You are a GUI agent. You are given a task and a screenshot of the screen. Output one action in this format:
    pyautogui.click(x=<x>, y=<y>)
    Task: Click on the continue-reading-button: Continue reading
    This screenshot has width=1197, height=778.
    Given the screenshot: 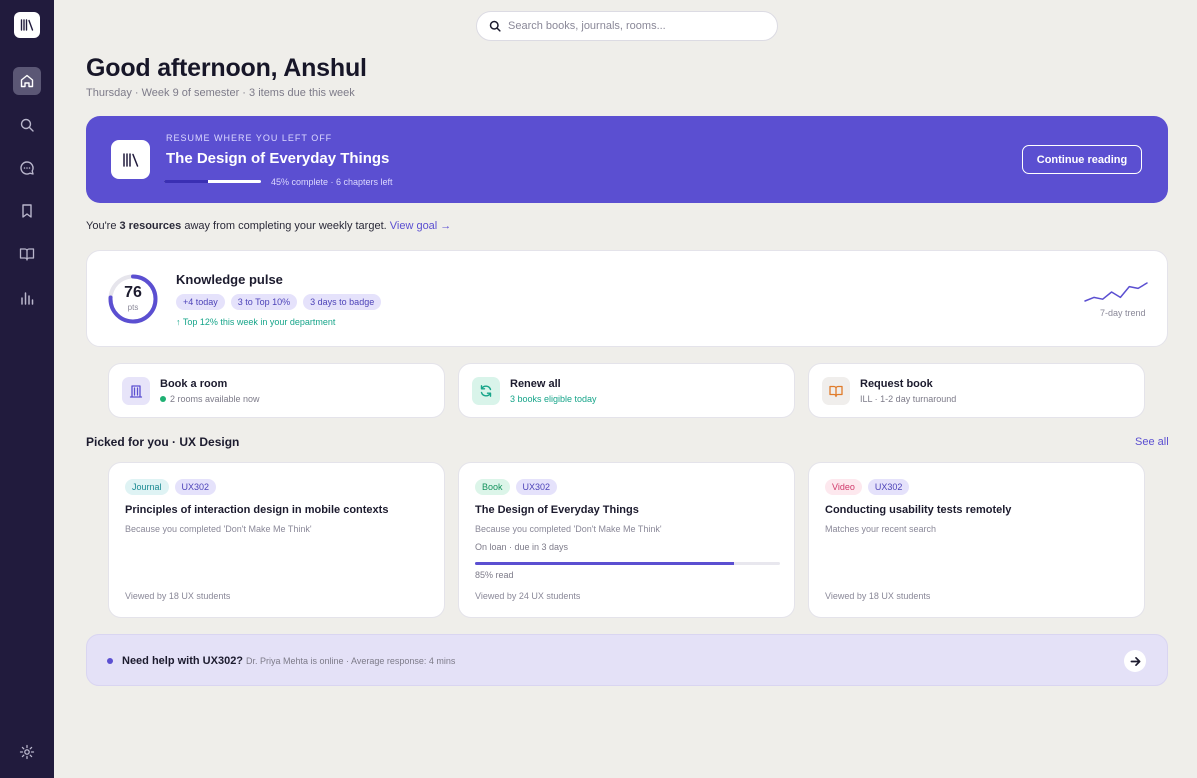 What is the action you would take?
    pyautogui.click(x=1082, y=159)
    